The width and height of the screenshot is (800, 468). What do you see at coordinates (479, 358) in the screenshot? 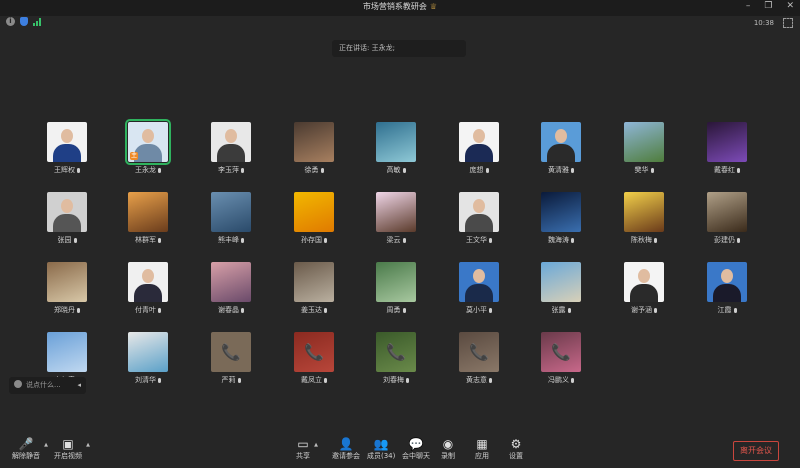
I see `participant-tile: 📞 黄志意` at bounding box center [479, 358].